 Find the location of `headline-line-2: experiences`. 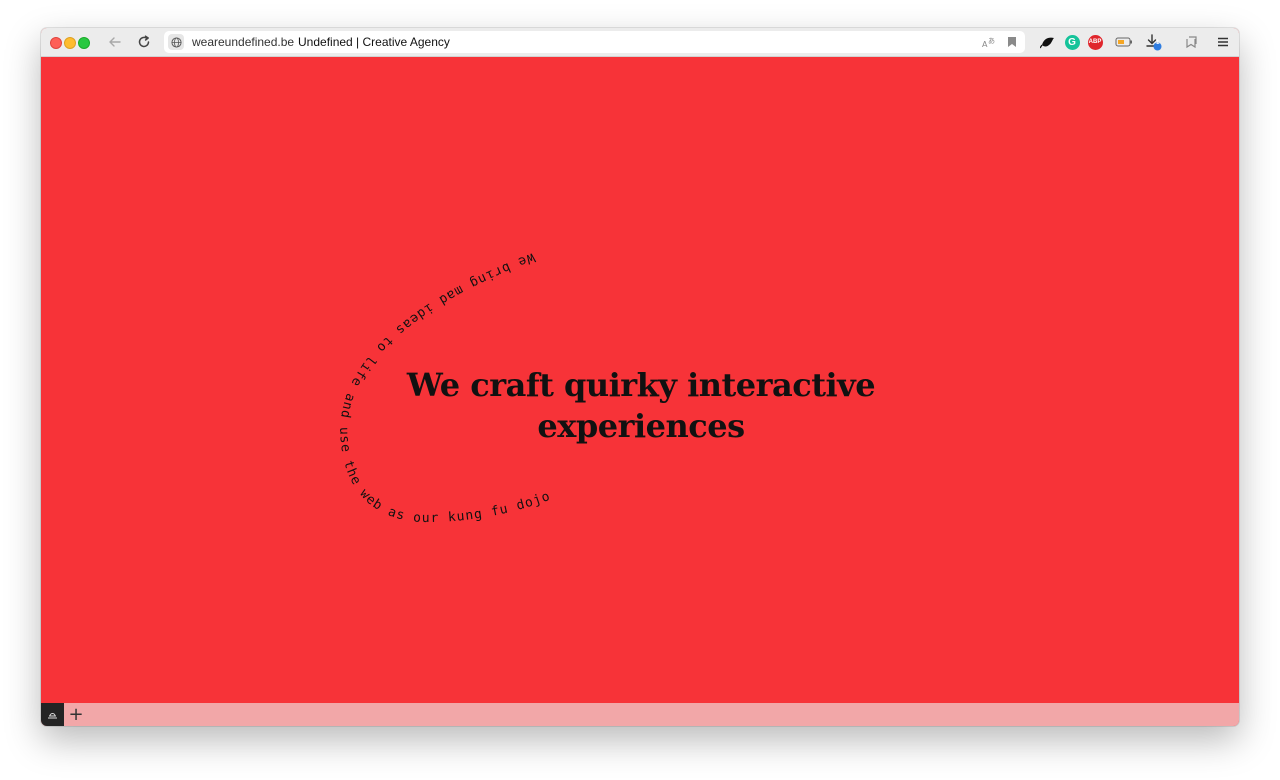

headline-line-2: experiences is located at coordinates (641, 426).